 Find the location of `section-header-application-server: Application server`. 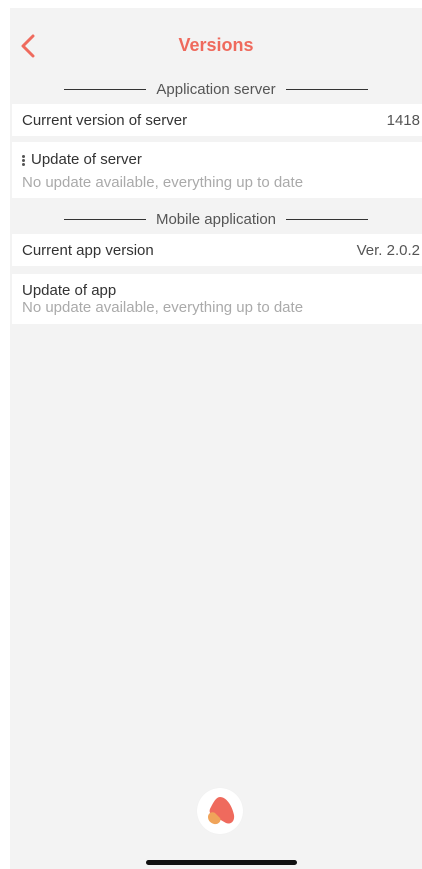

section-header-application-server: Application server is located at coordinates (216, 89).